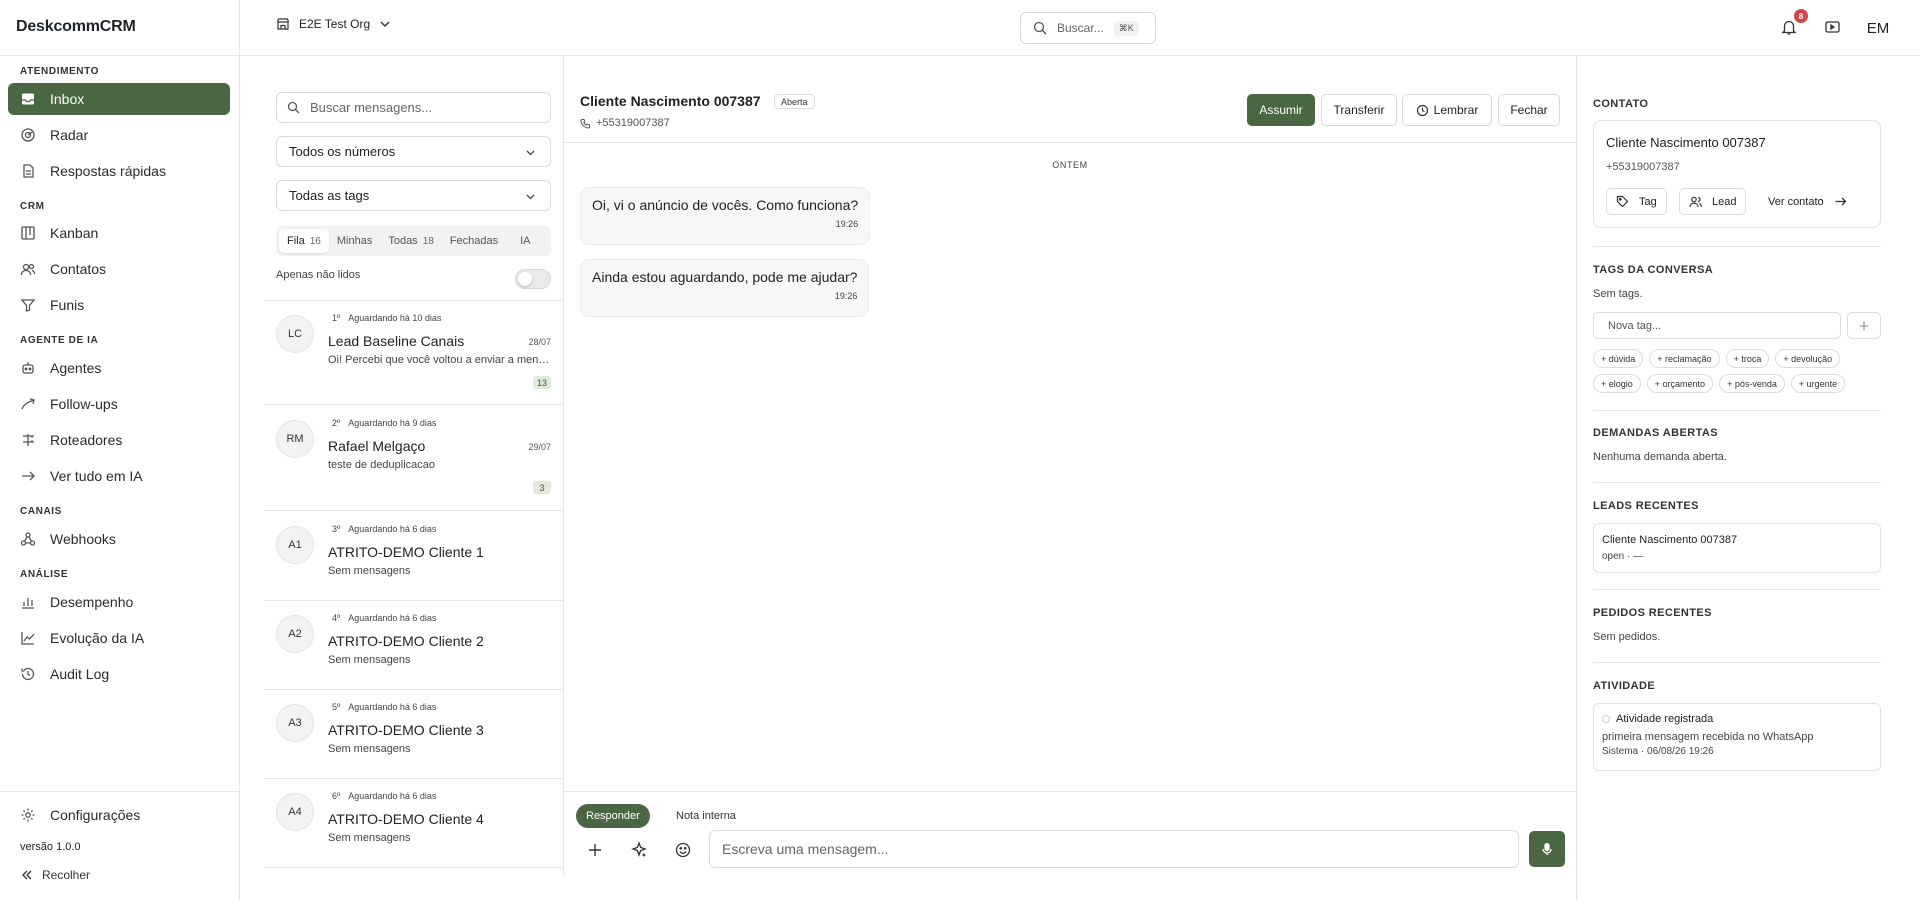 This screenshot has width=1920, height=900. Describe the element at coordinates (1088, 28) in the screenshot. I see `global-search: Buscar... ⌘K` at that location.